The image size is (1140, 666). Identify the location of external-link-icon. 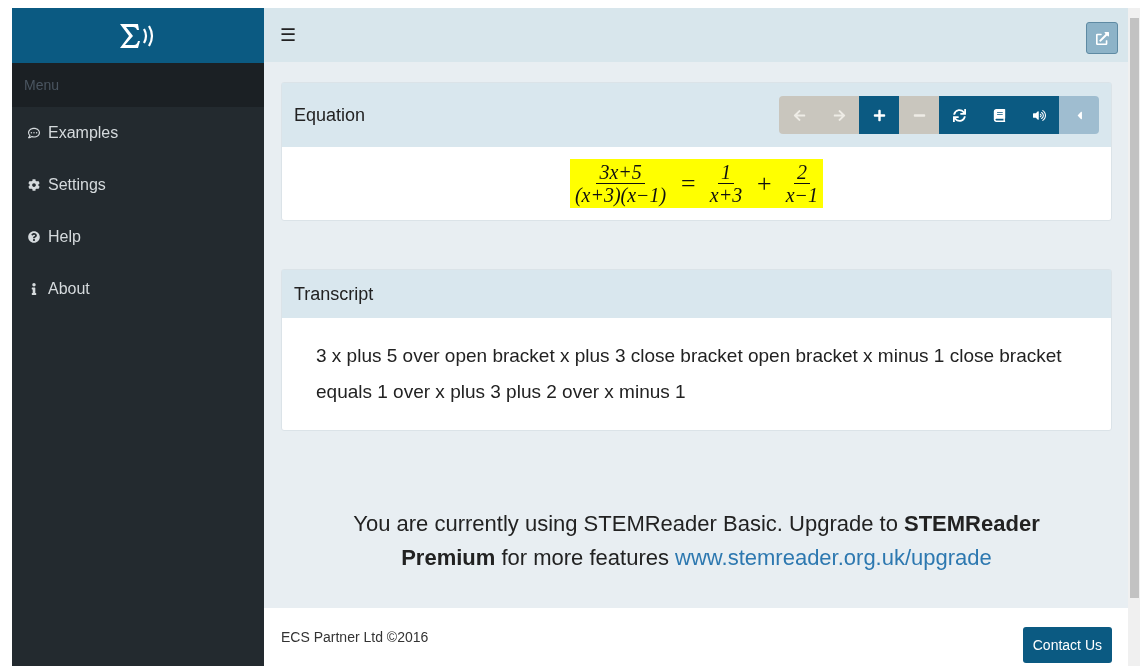
(1102, 38).